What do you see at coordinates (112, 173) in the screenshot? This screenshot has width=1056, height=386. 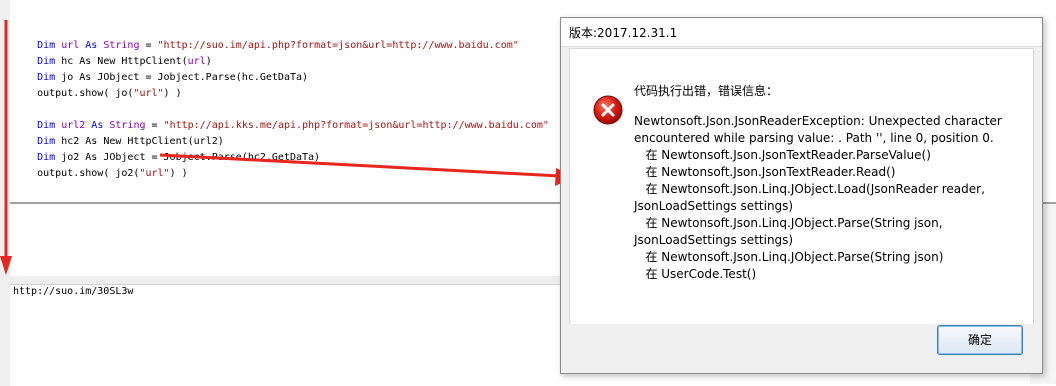 I see `code-line-8: output.show( jo2("url") )` at bounding box center [112, 173].